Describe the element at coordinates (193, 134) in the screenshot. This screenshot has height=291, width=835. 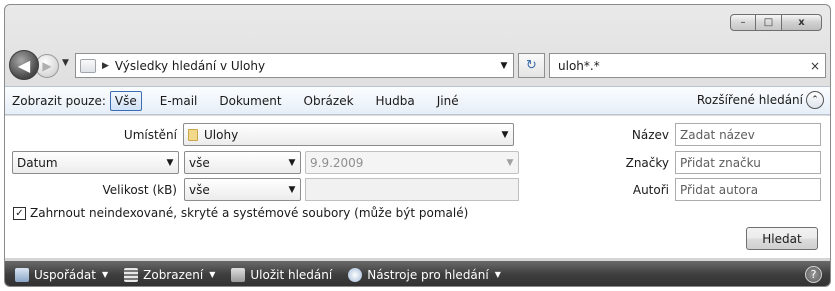
I see `folder-icon` at that location.